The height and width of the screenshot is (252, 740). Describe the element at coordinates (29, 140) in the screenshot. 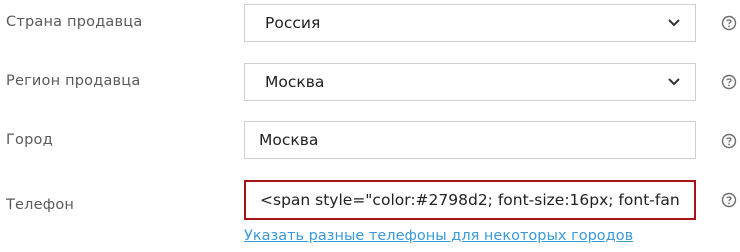

I see `city-label: Город` at that location.